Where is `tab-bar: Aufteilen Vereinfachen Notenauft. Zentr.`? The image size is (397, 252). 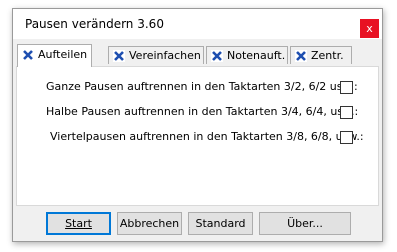 tab-bar: Aufteilen Vereinfachen Notenauft. Zentr. is located at coordinates (197, 53).